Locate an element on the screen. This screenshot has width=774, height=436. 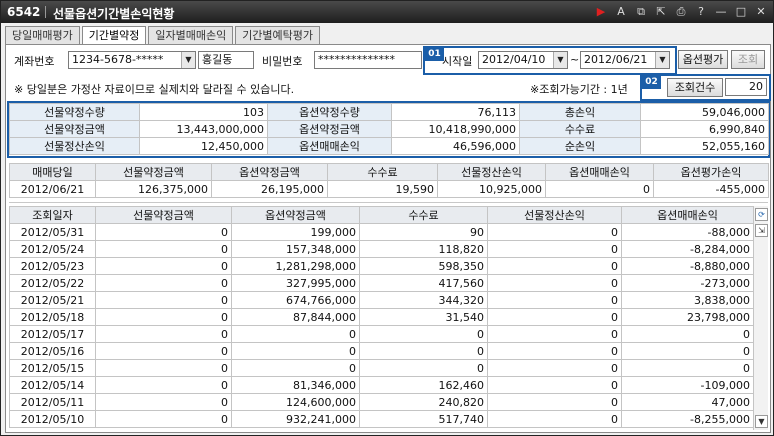
summary-value: 76,113 is located at coordinates (455, 112).